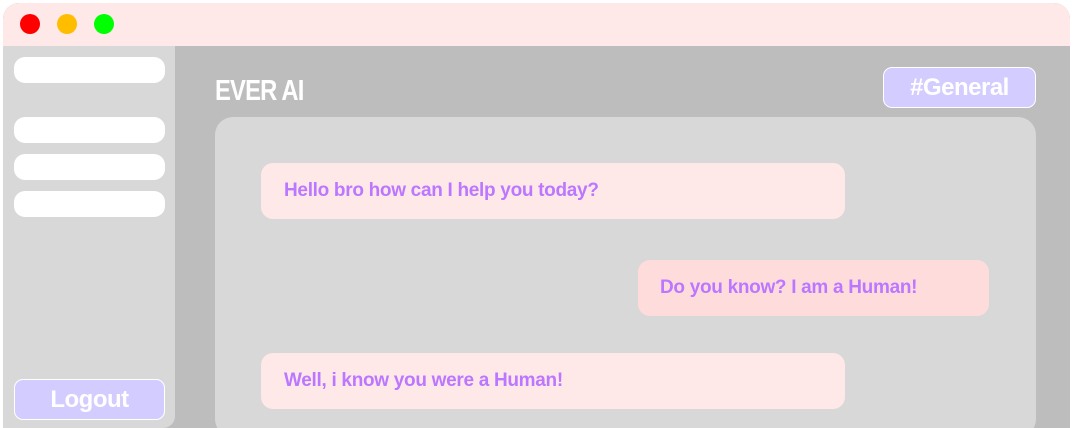 This screenshot has width=1073, height=428. I want to click on message-text: Hello bro how can I help you today?, so click(441, 190).